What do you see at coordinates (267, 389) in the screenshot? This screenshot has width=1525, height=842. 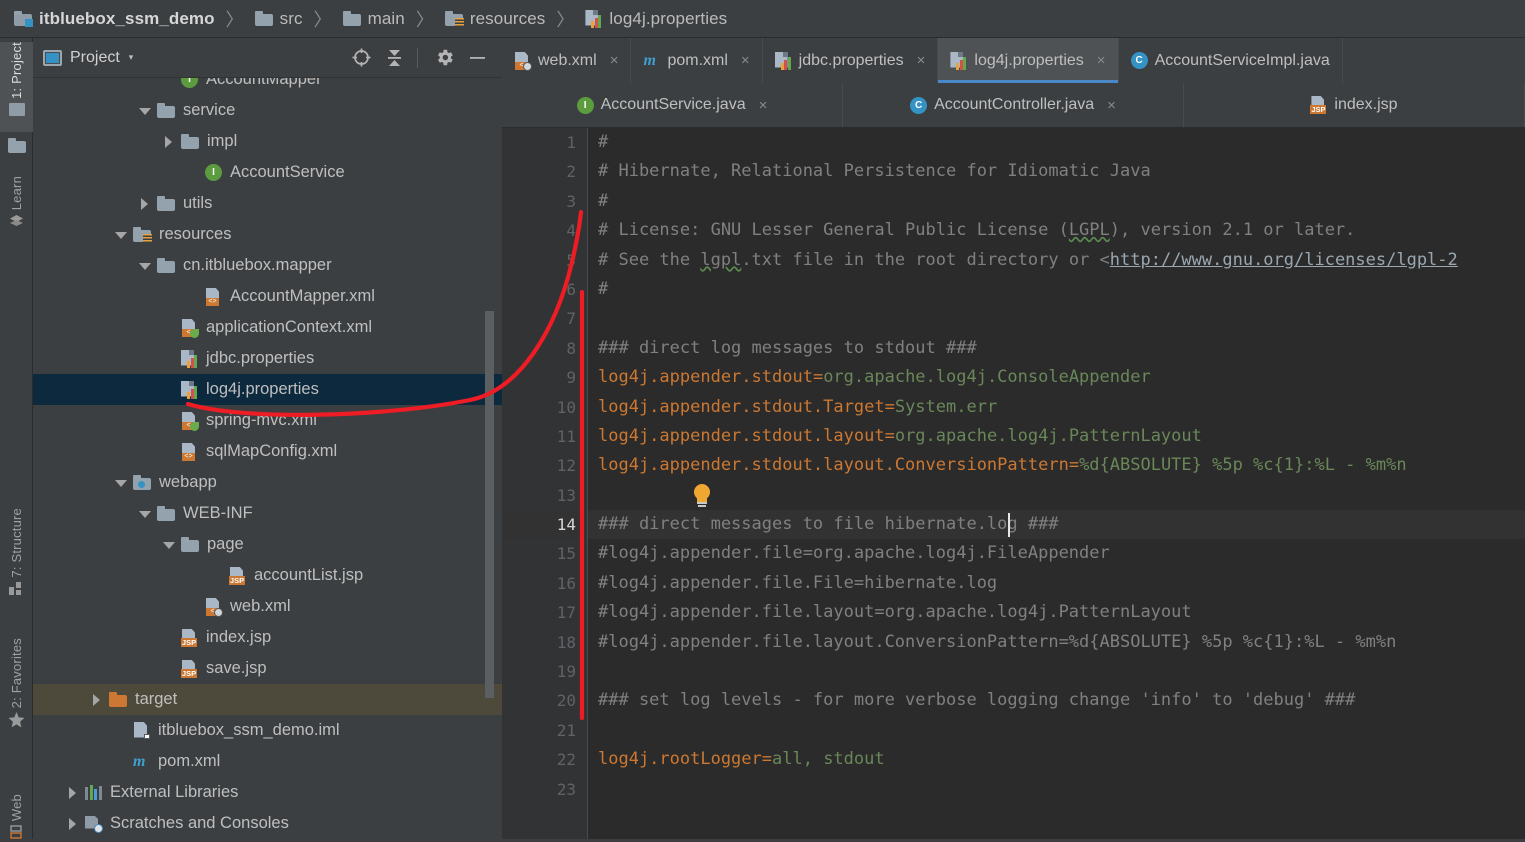 I see `tree-item-log4j-properties: log4j.properties` at bounding box center [267, 389].